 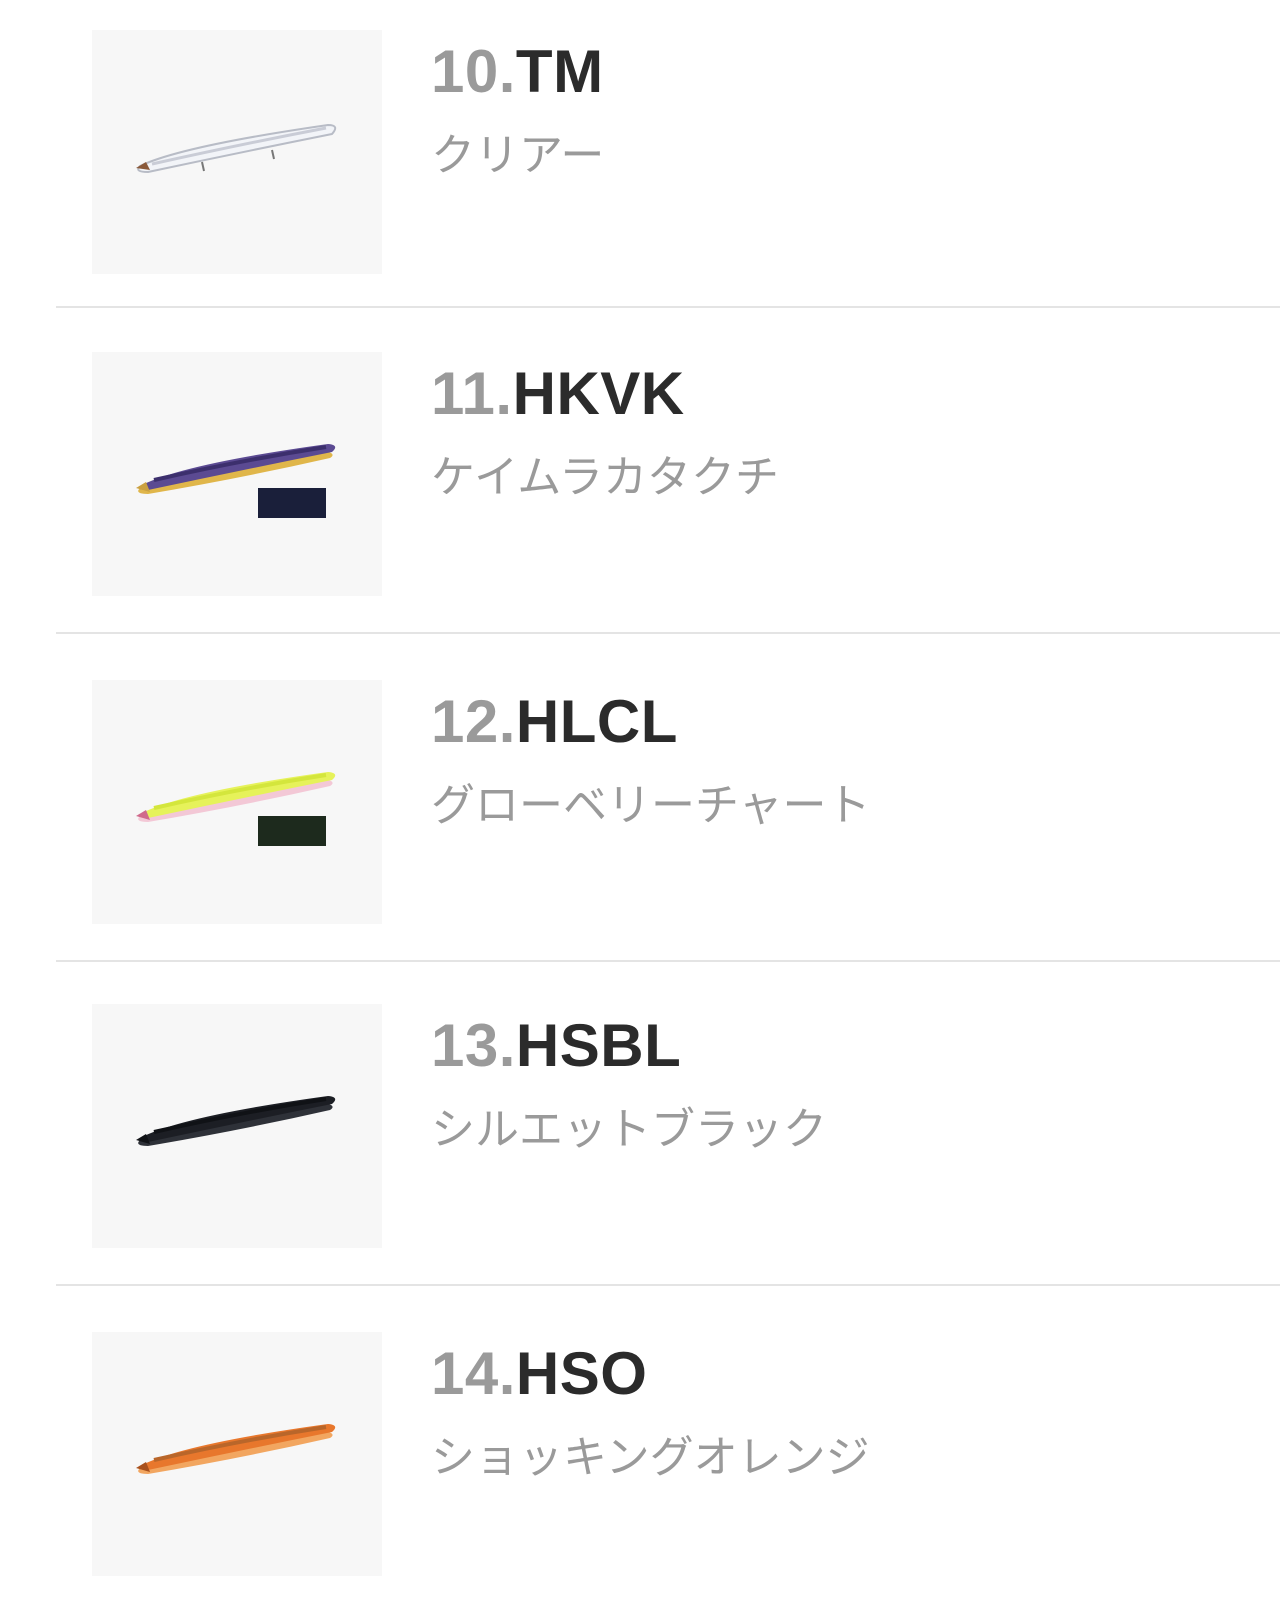 I want to click on item-number: 13., so click(x=473, y=1045).